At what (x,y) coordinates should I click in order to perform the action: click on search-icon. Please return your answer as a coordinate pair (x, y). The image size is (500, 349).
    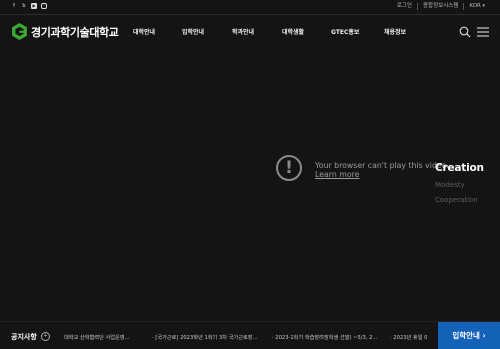
    Looking at the image, I should click on (465, 32).